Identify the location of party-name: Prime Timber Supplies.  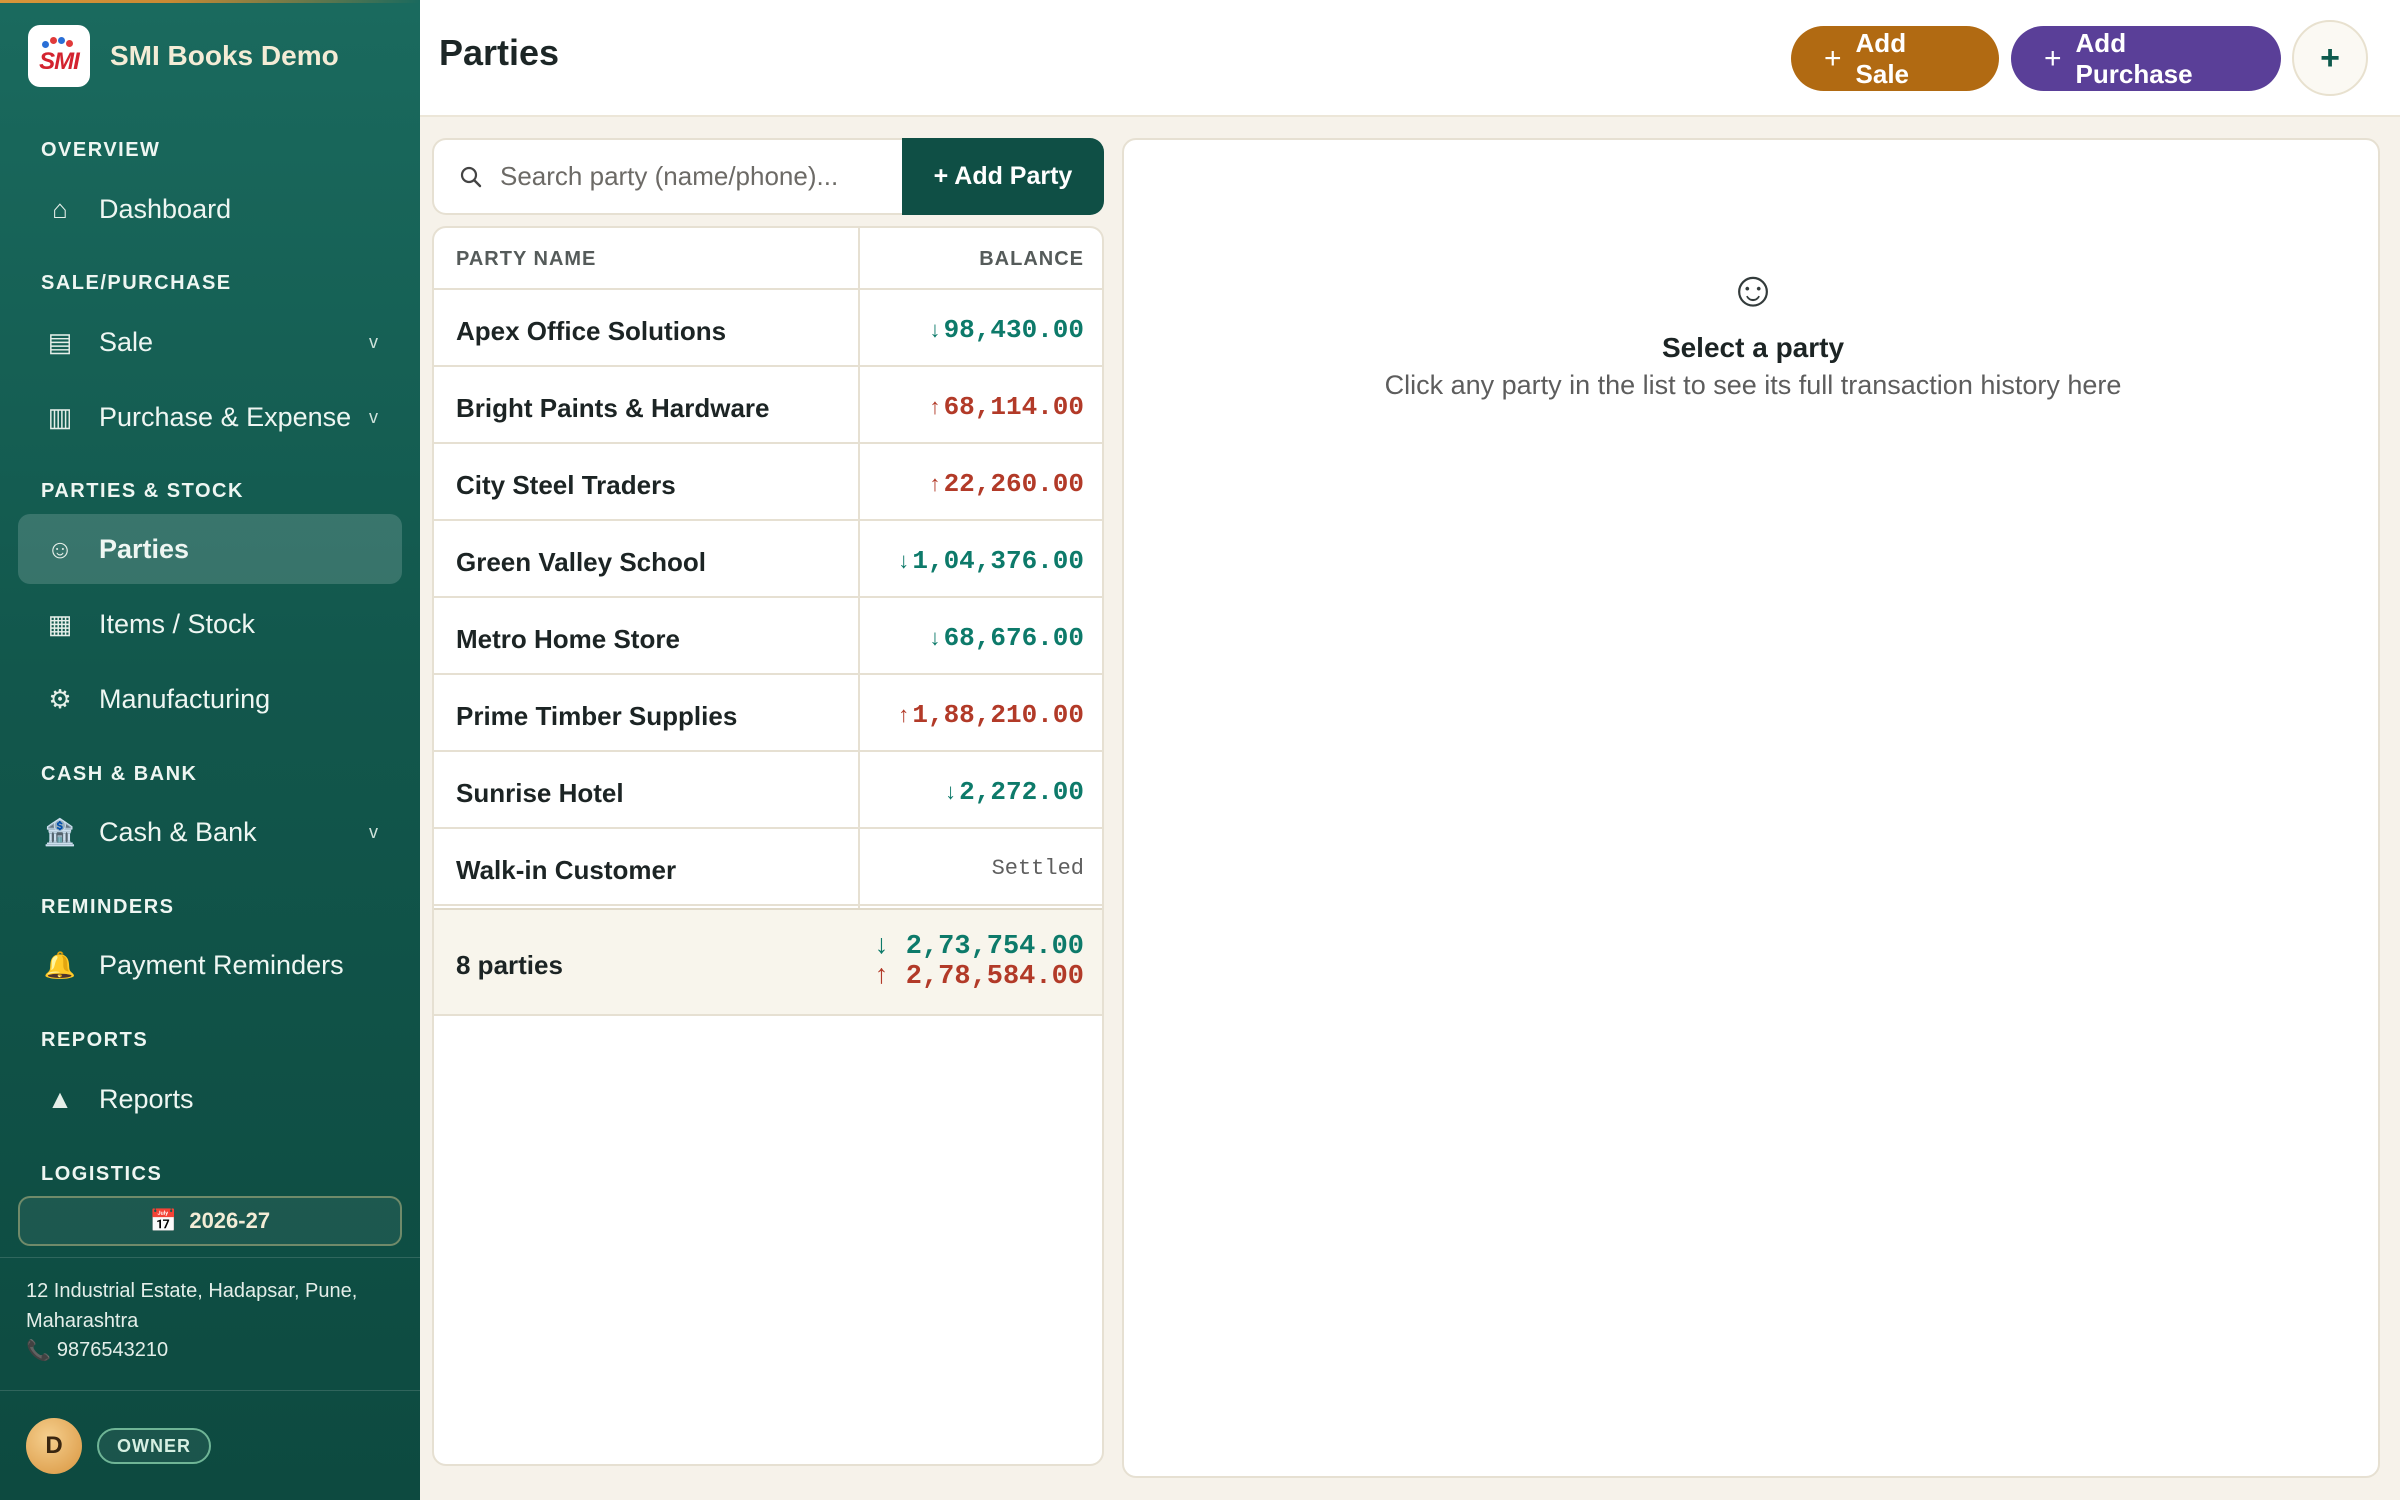
(597, 716).